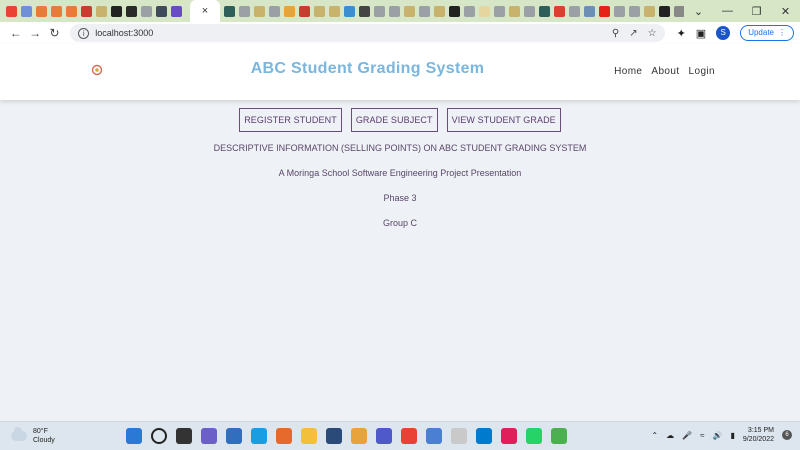  I want to click on tab-gmail-icon, so click(11, 11).